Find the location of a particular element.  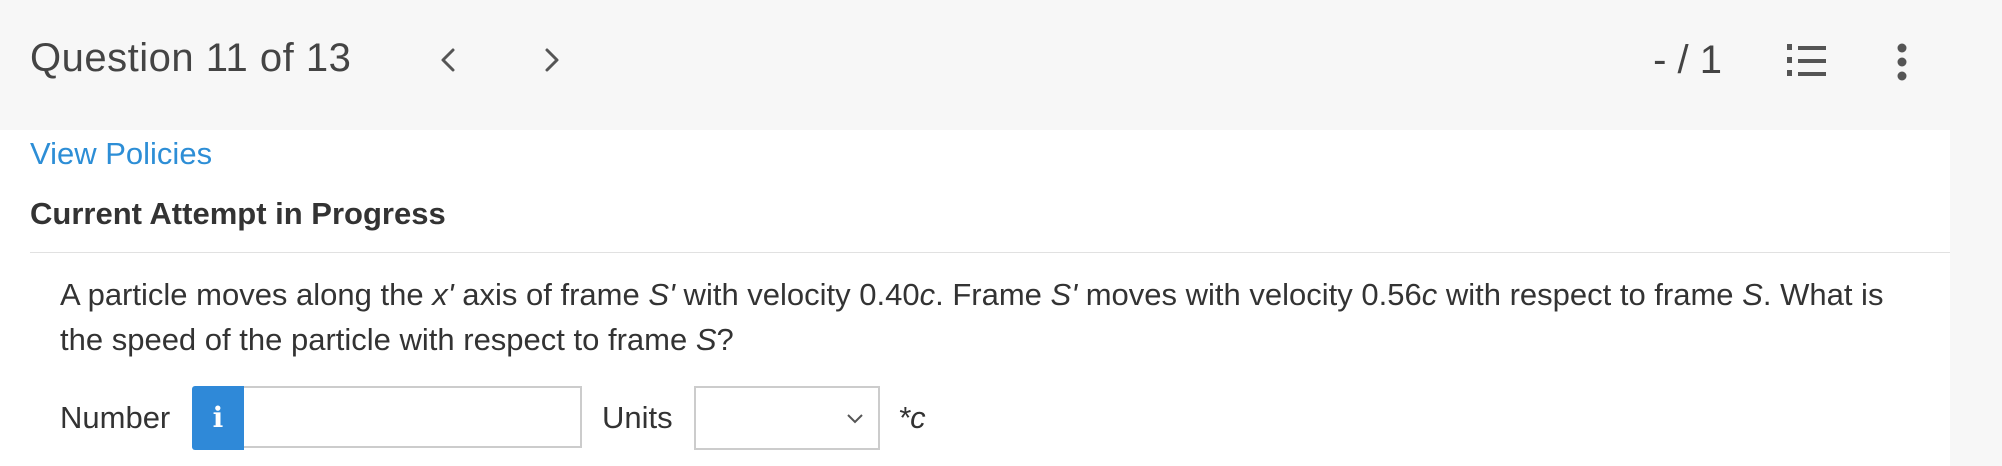

info-button: i is located at coordinates (218, 418).